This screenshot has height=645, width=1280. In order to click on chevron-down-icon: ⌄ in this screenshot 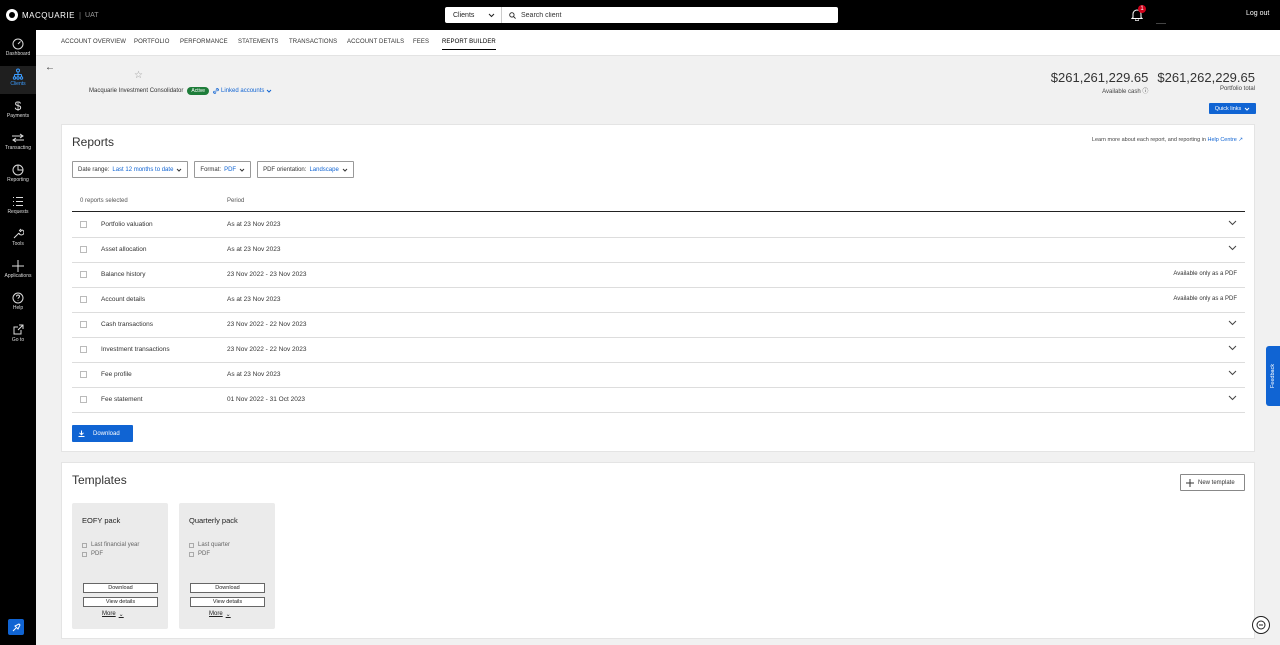, I will do `click(121, 615)`.